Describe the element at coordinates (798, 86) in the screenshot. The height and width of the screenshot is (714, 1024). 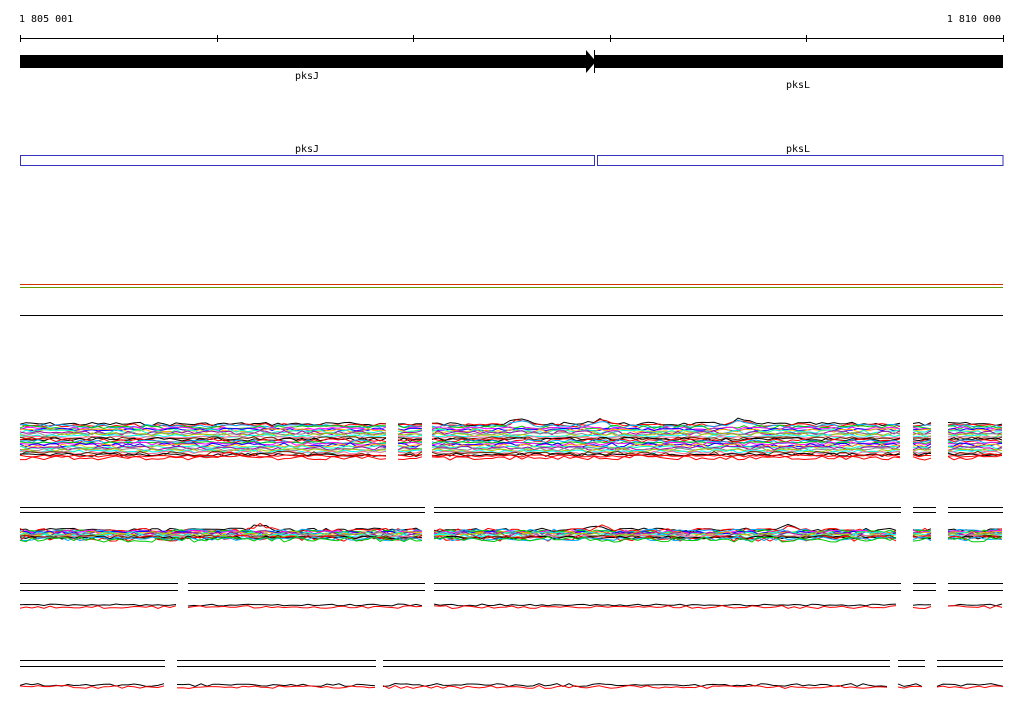
I see `gene-label-pksl: pksL` at that location.